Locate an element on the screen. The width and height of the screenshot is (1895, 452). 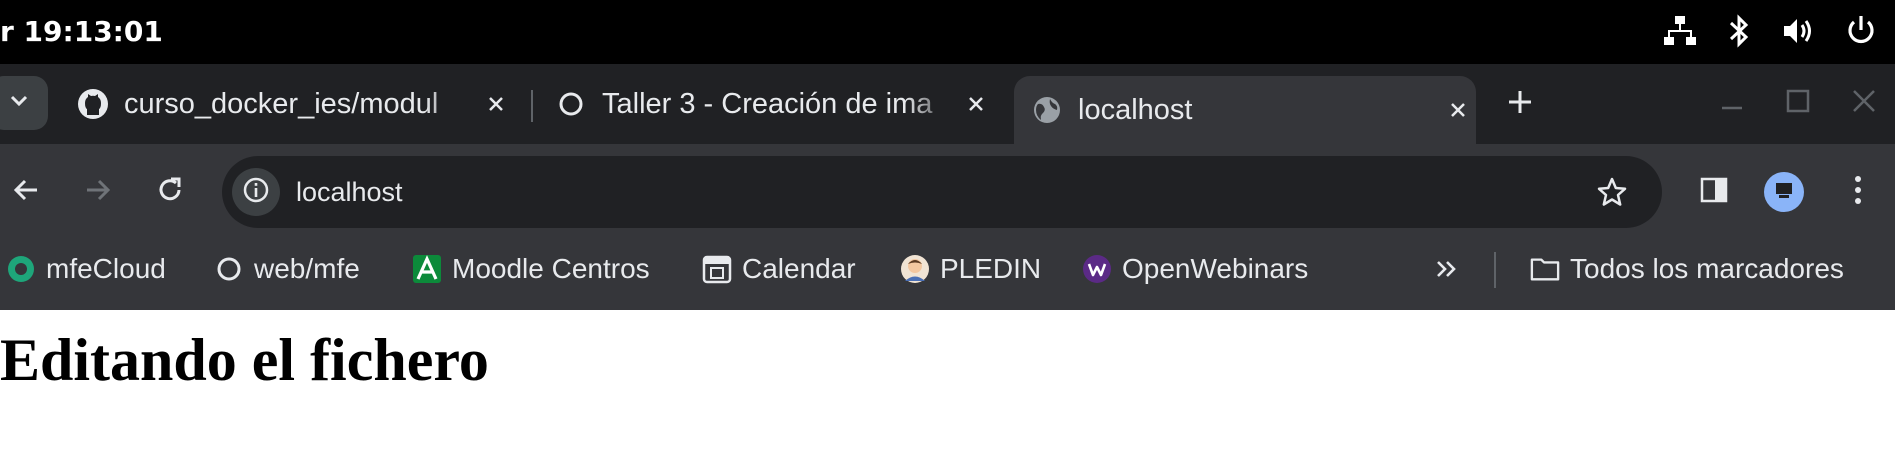
tab-taller: Taller 3 - Creación de ima is located at coordinates (774, 104).